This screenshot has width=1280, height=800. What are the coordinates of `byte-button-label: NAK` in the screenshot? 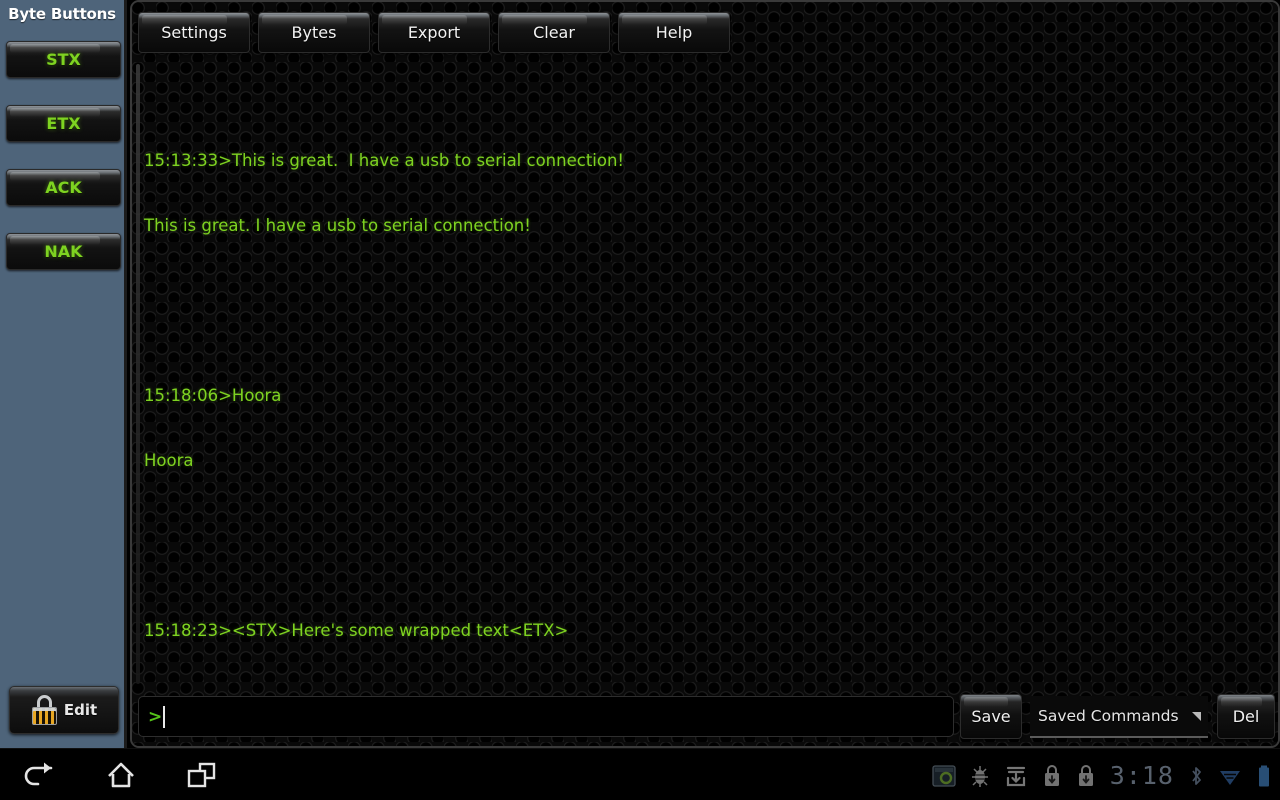 It's located at (63, 251).